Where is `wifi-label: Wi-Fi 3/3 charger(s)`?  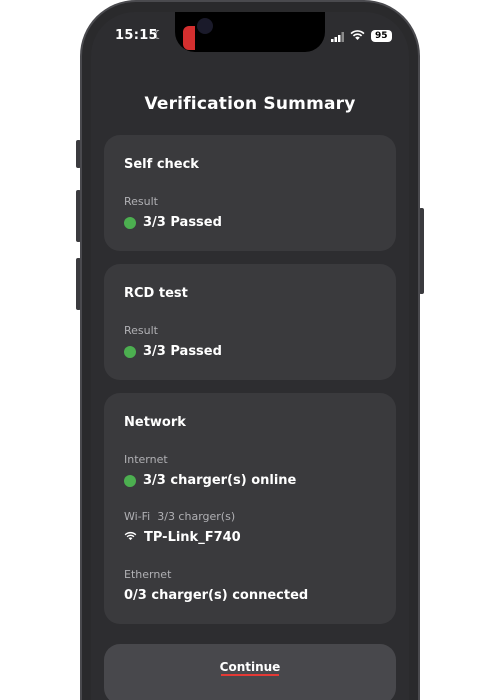
wifi-label: Wi-Fi 3/3 charger(s) is located at coordinates (180, 516).